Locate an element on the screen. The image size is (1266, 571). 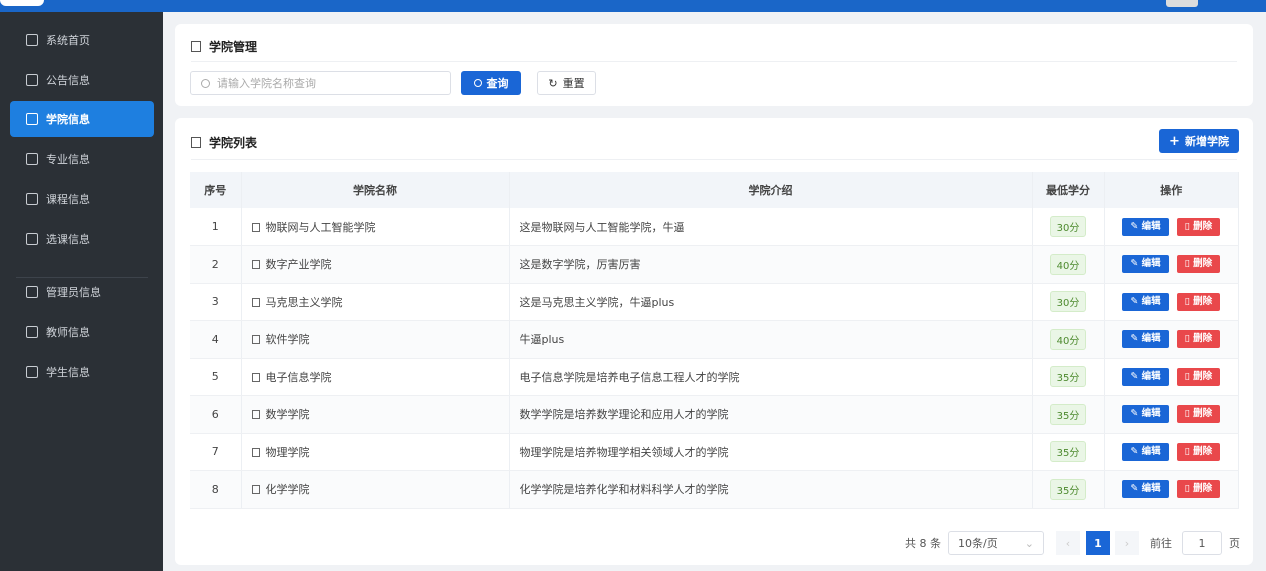
goto-page-input: 1 is located at coordinates (1202, 543).